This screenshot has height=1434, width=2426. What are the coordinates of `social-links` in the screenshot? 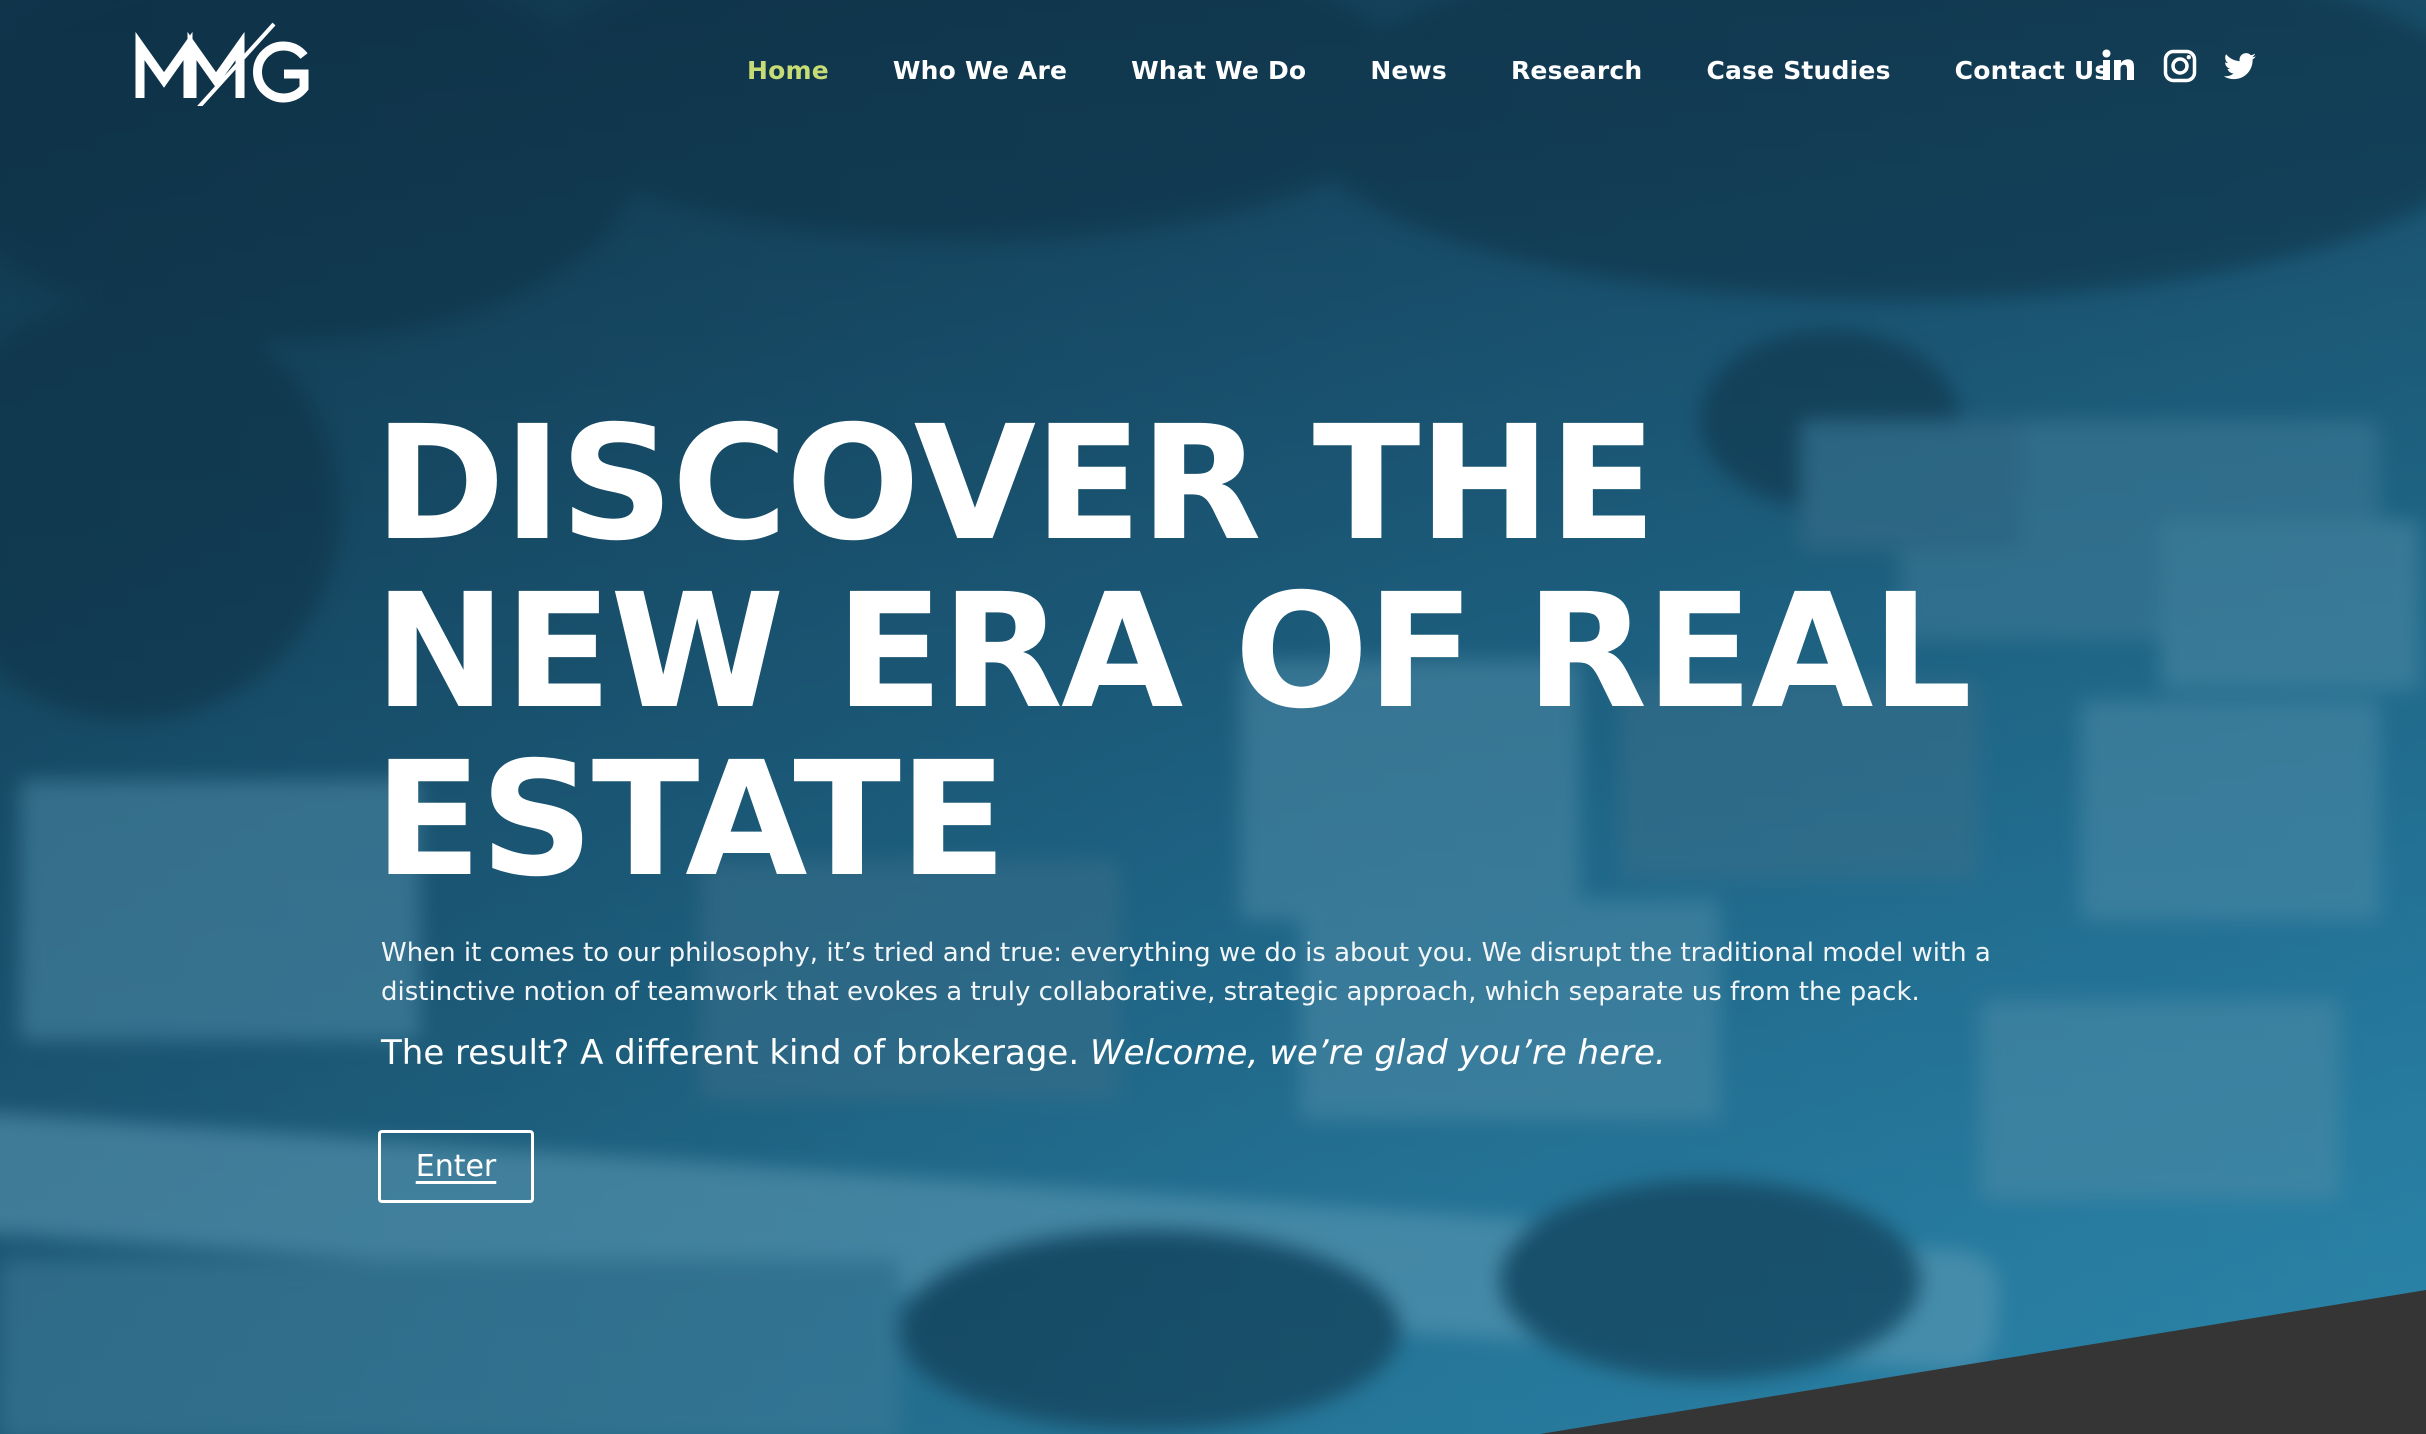 It's located at (2179, 66).